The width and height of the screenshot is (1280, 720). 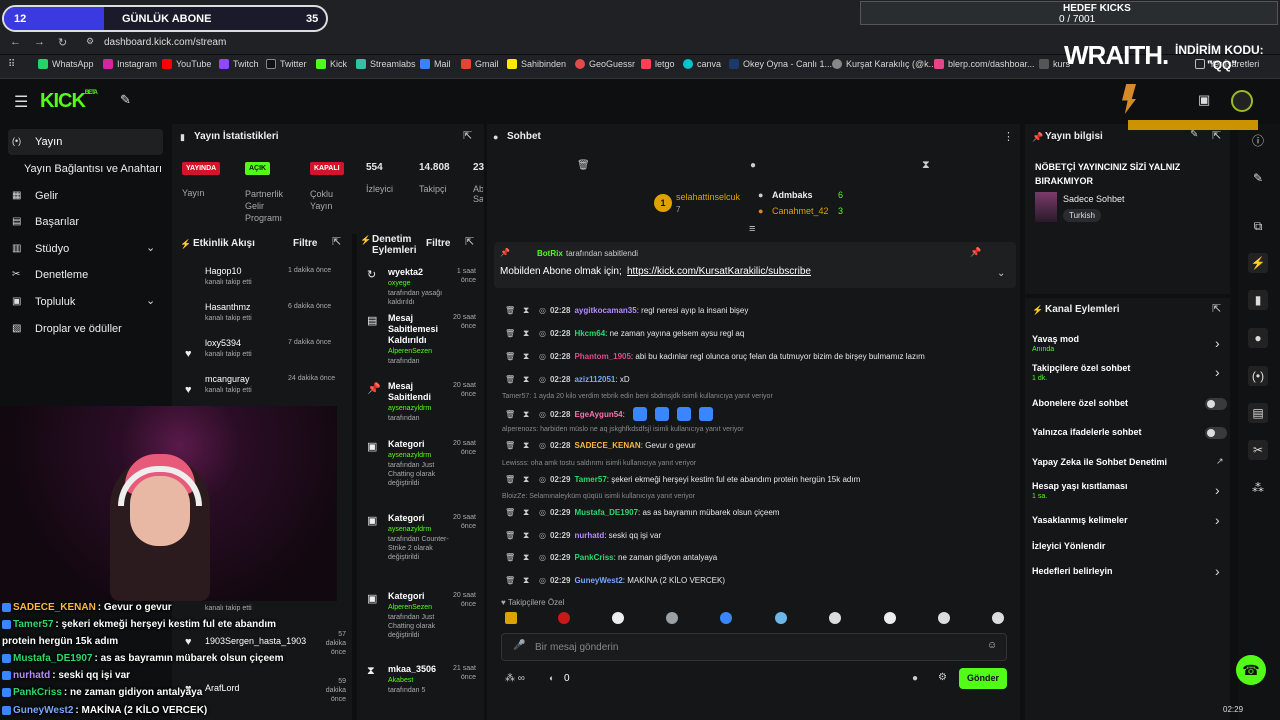 What do you see at coordinates (1216, 433) in the screenshot?
I see `emotes-chat-toggle` at bounding box center [1216, 433].